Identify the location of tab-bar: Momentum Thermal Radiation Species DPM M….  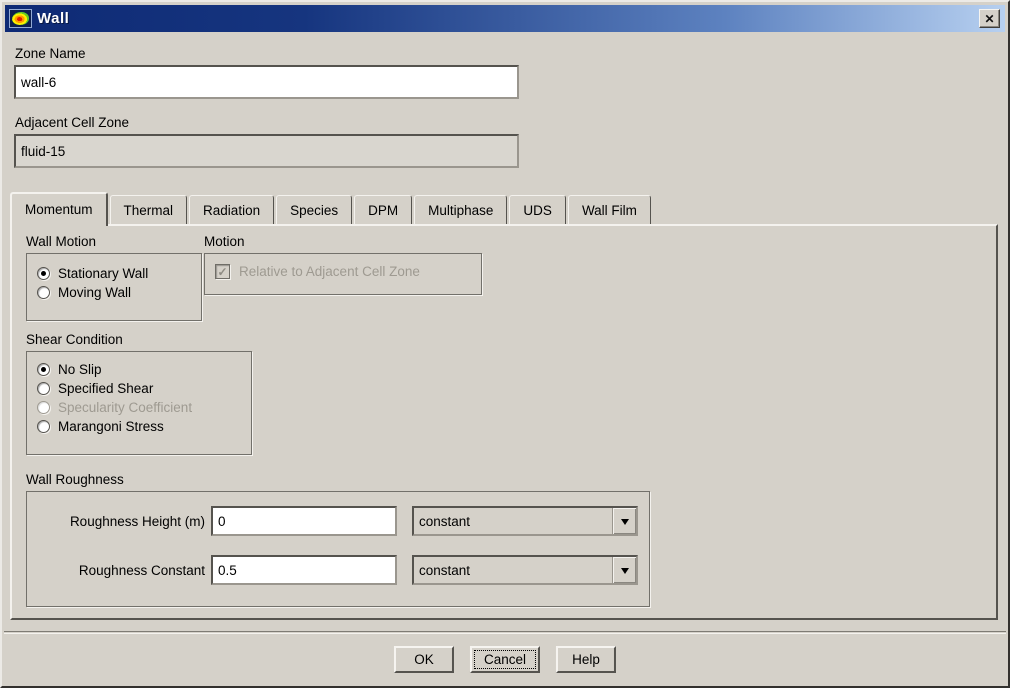
(331, 208).